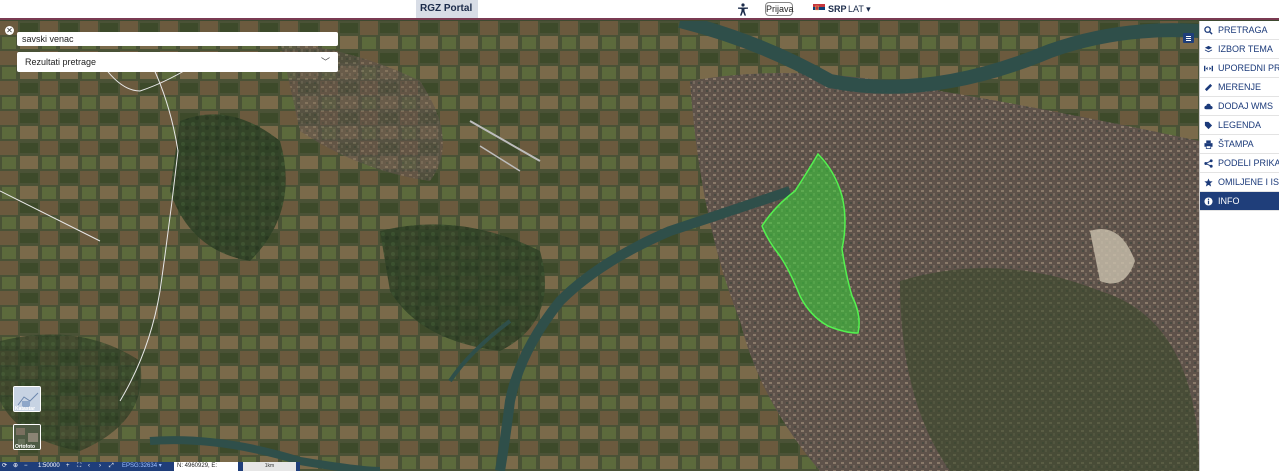 The width and height of the screenshot is (1279, 471). What do you see at coordinates (1208, 144) in the screenshot?
I see `printer-icon` at bounding box center [1208, 144].